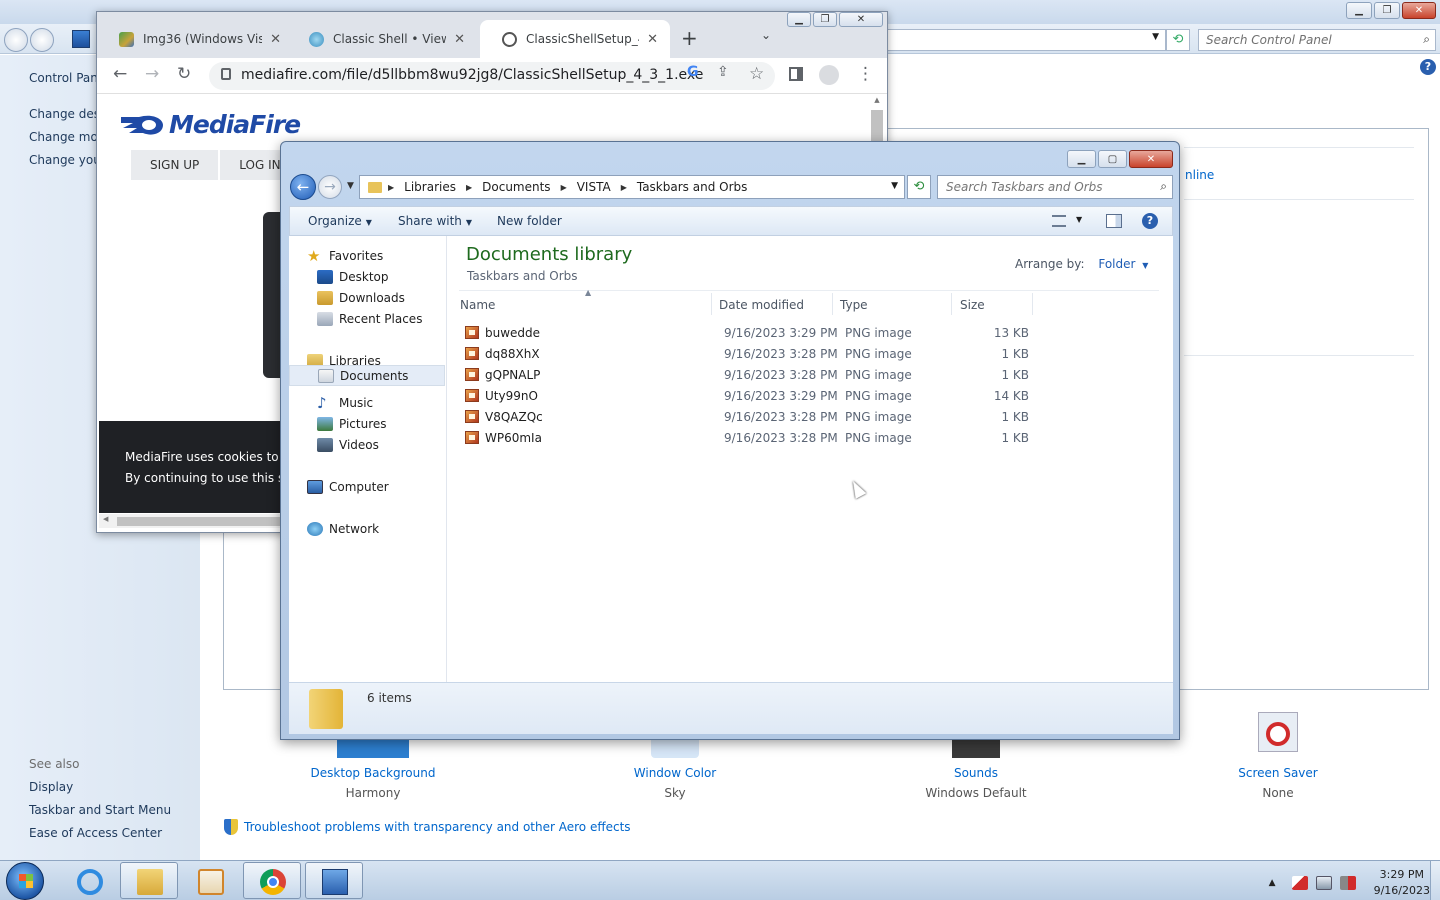 The width and height of the screenshot is (1440, 900). I want to click on get-more-themes-online-link: nline, so click(1199, 175).